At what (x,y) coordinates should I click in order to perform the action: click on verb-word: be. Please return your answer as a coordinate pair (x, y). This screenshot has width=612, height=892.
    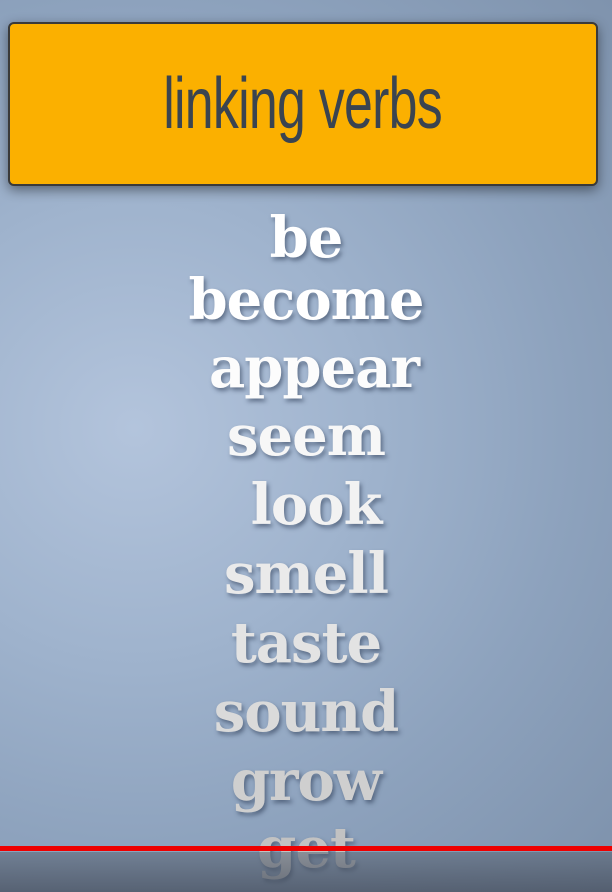
    Looking at the image, I should click on (306, 238).